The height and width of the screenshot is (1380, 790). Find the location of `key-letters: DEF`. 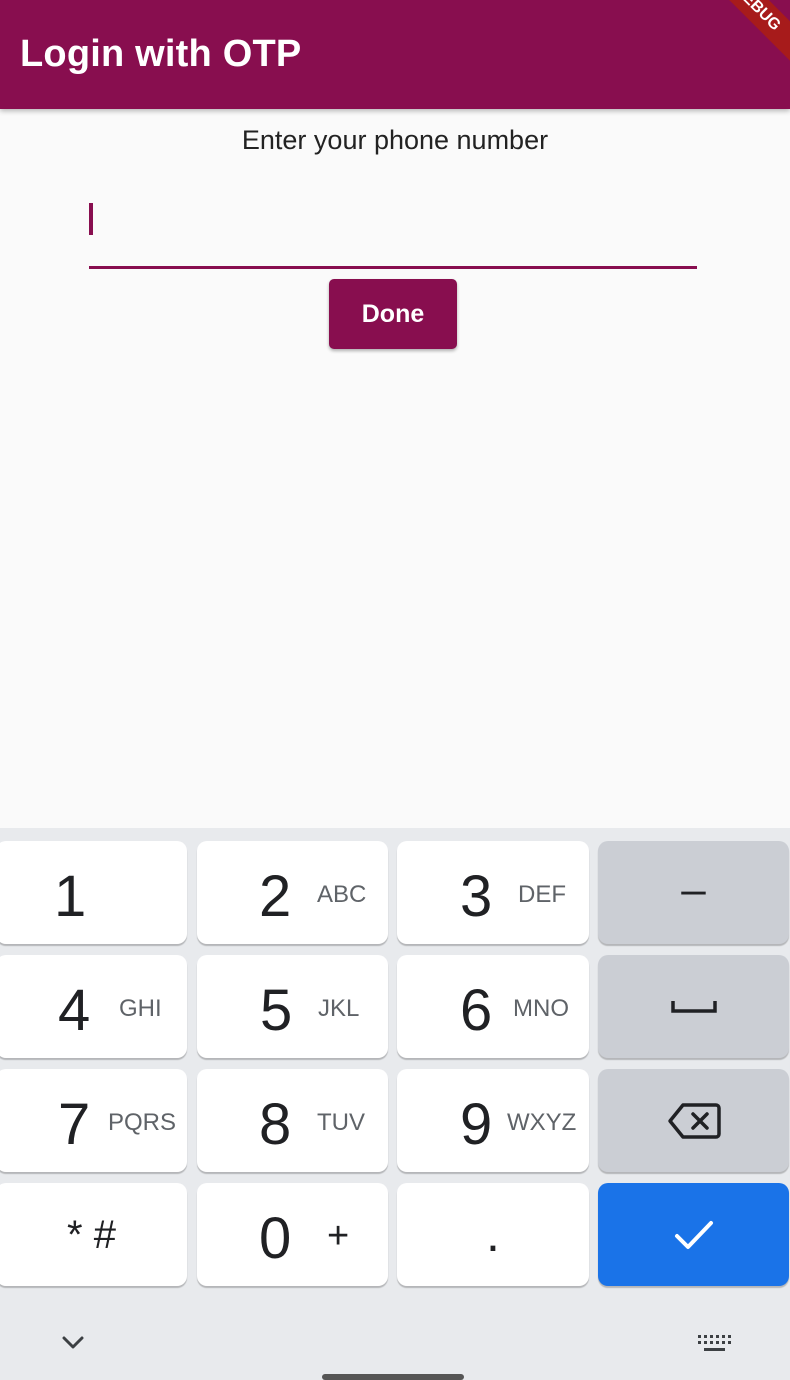

key-letters: DEF is located at coordinates (542, 894).